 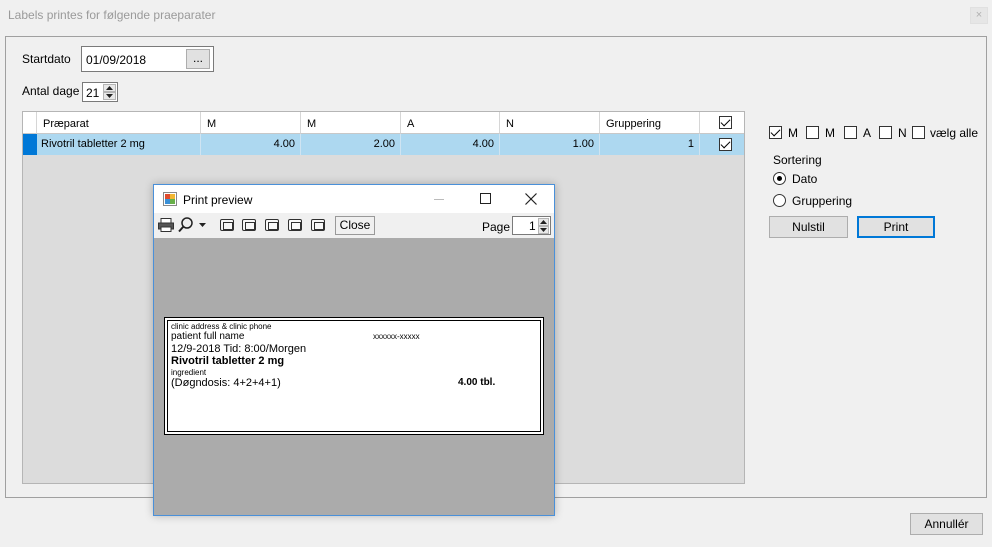 I want to click on maximize-icon, so click(x=485, y=198).